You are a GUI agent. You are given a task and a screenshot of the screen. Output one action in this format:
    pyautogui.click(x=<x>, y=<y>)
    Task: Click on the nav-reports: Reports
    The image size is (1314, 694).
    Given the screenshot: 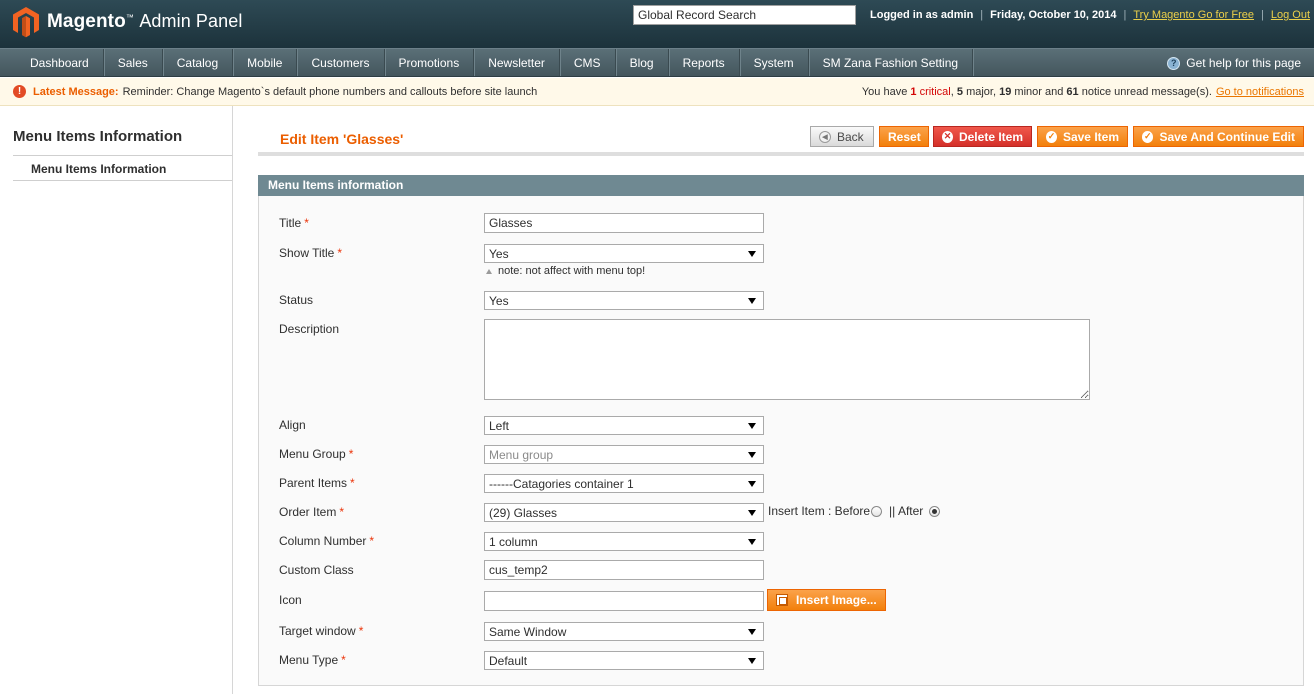 What is the action you would take?
    pyautogui.click(x=704, y=62)
    